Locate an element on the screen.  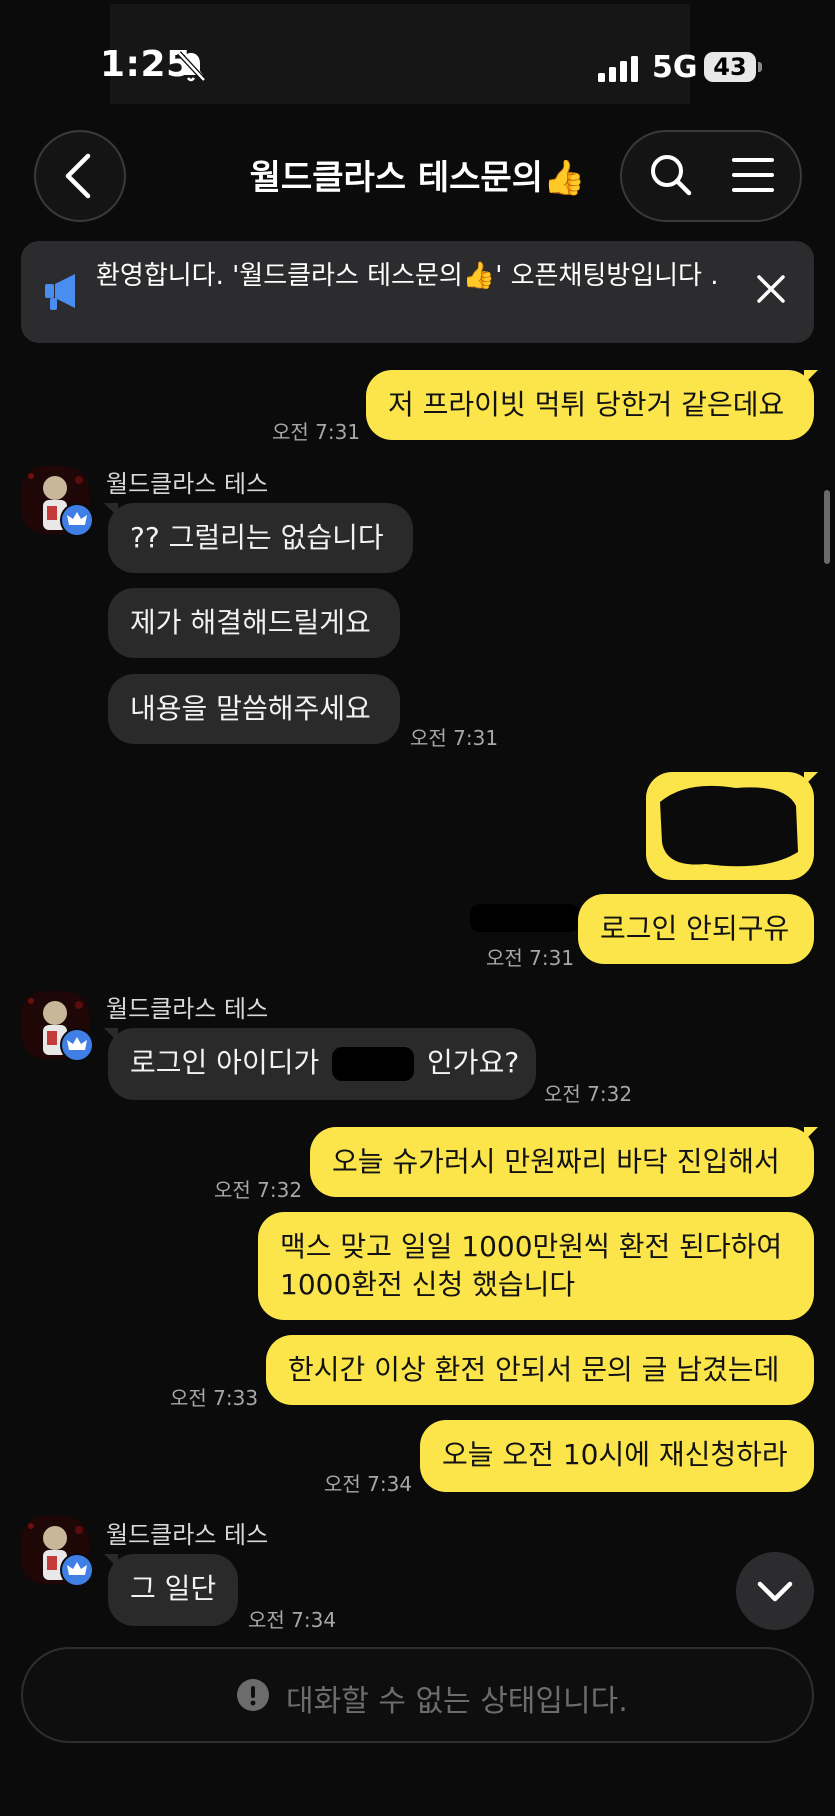
my-message: 오늘 슈가러시 만원짜리 바닥 진입해서 is located at coordinates (562, 1162).